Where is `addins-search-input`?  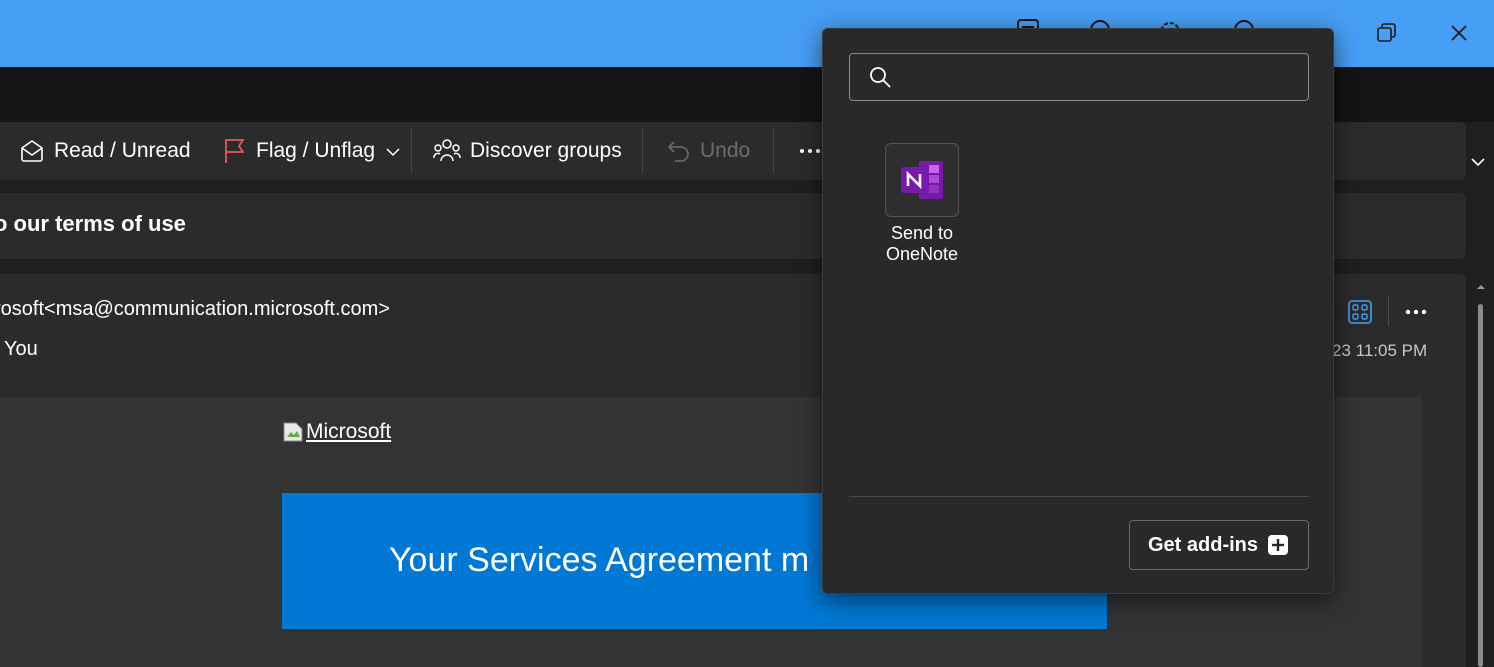
addins-search-input is located at coordinates (1100, 77).